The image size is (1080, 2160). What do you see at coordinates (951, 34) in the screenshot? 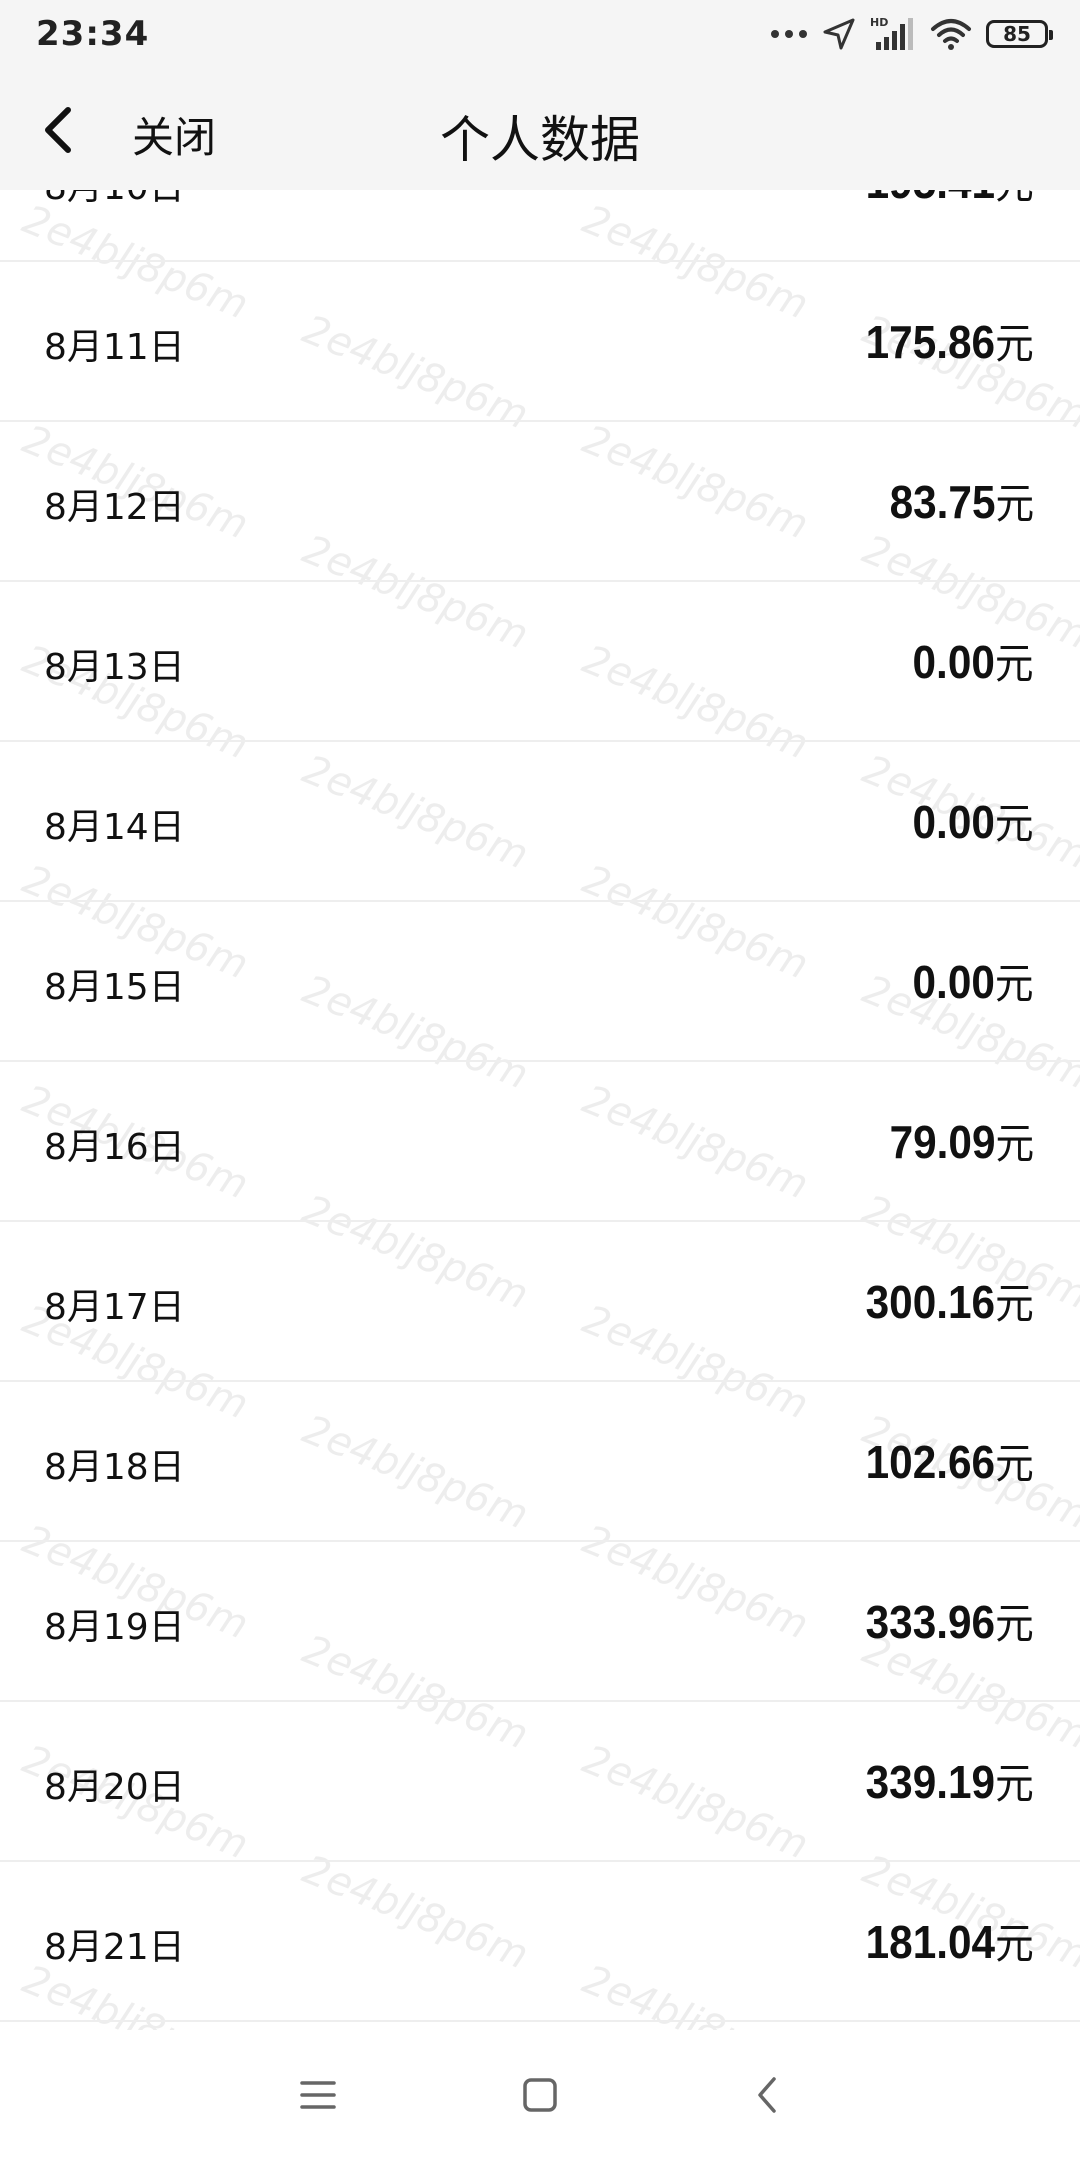
I see `wifi-icon` at bounding box center [951, 34].